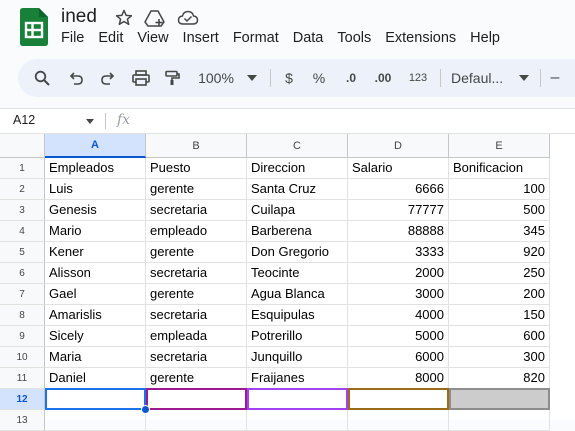 The width and height of the screenshot is (575, 431). Describe the element at coordinates (398, 357) in the screenshot. I see `cell-d10: 6000` at that location.